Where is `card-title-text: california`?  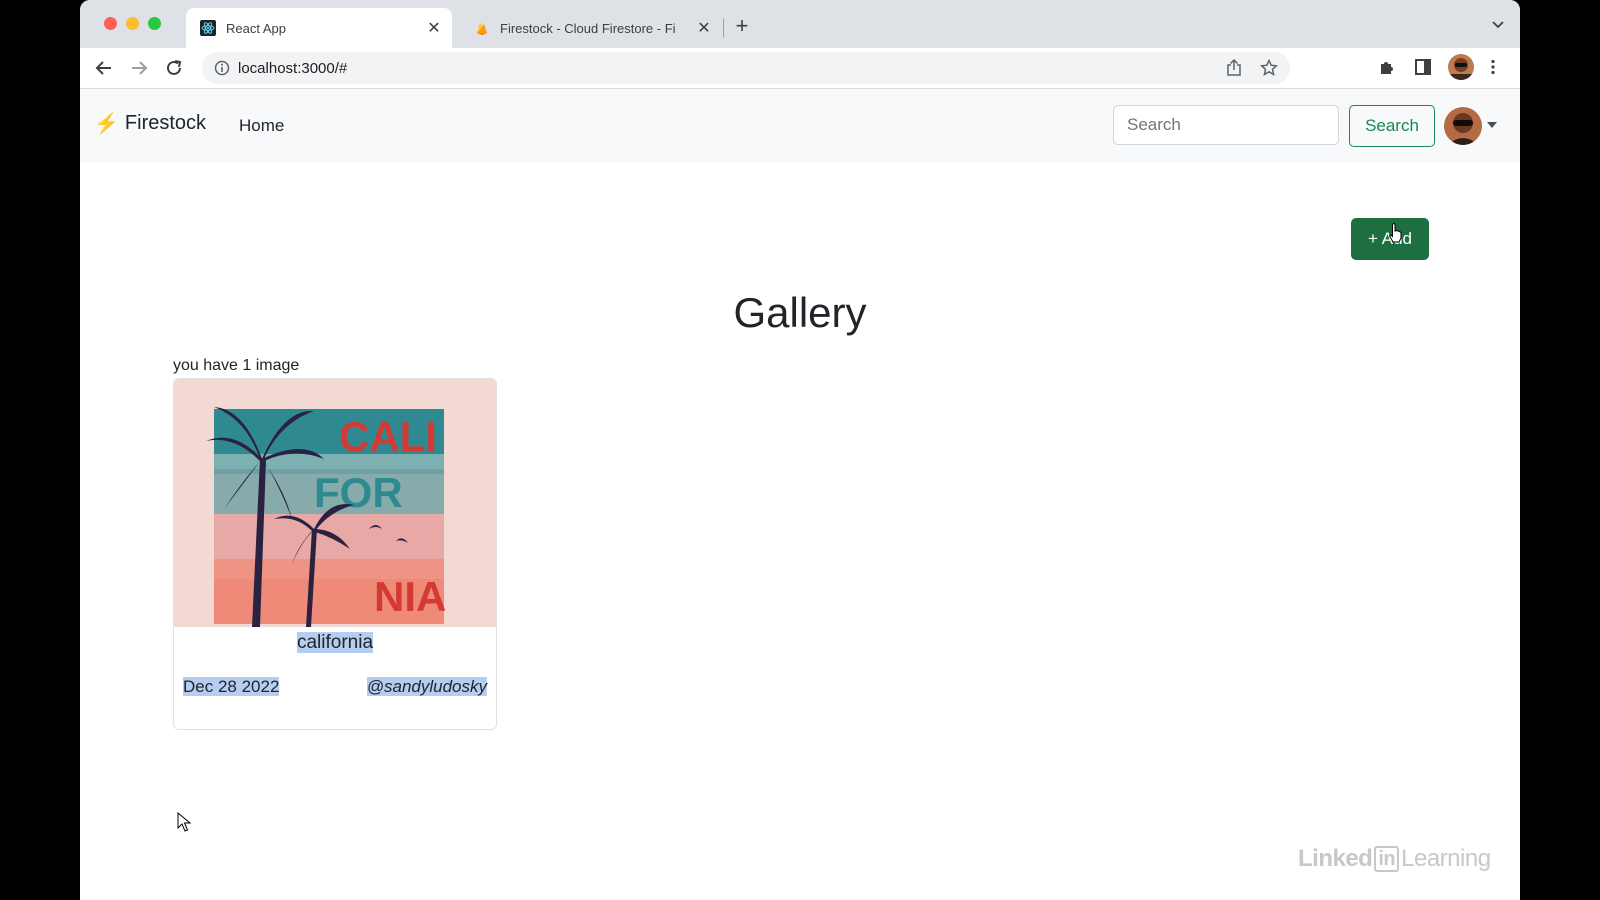 card-title-text: california is located at coordinates (335, 642).